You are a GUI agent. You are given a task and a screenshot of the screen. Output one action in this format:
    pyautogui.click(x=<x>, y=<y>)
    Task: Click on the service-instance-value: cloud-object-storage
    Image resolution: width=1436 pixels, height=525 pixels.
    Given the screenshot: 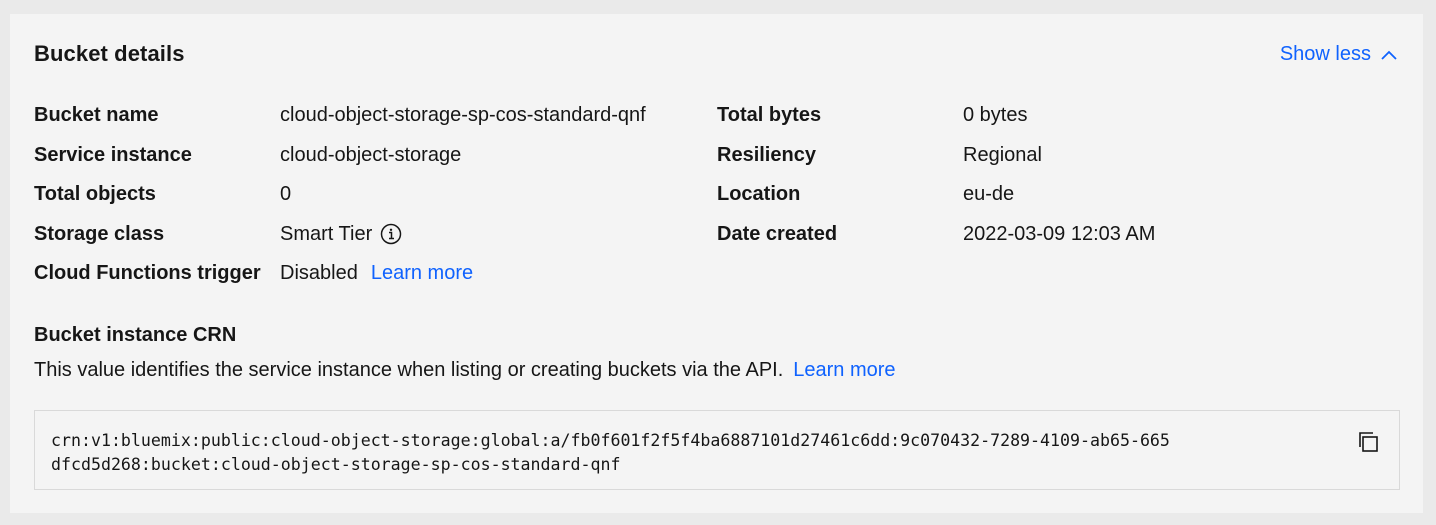 What is the action you would take?
    pyautogui.click(x=371, y=155)
    